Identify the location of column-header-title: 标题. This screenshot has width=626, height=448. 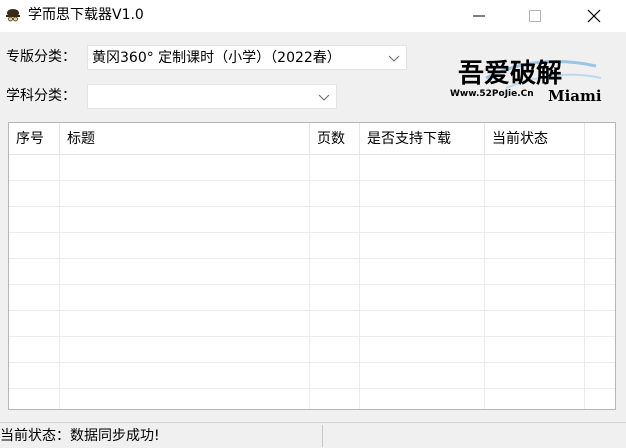
(185, 139).